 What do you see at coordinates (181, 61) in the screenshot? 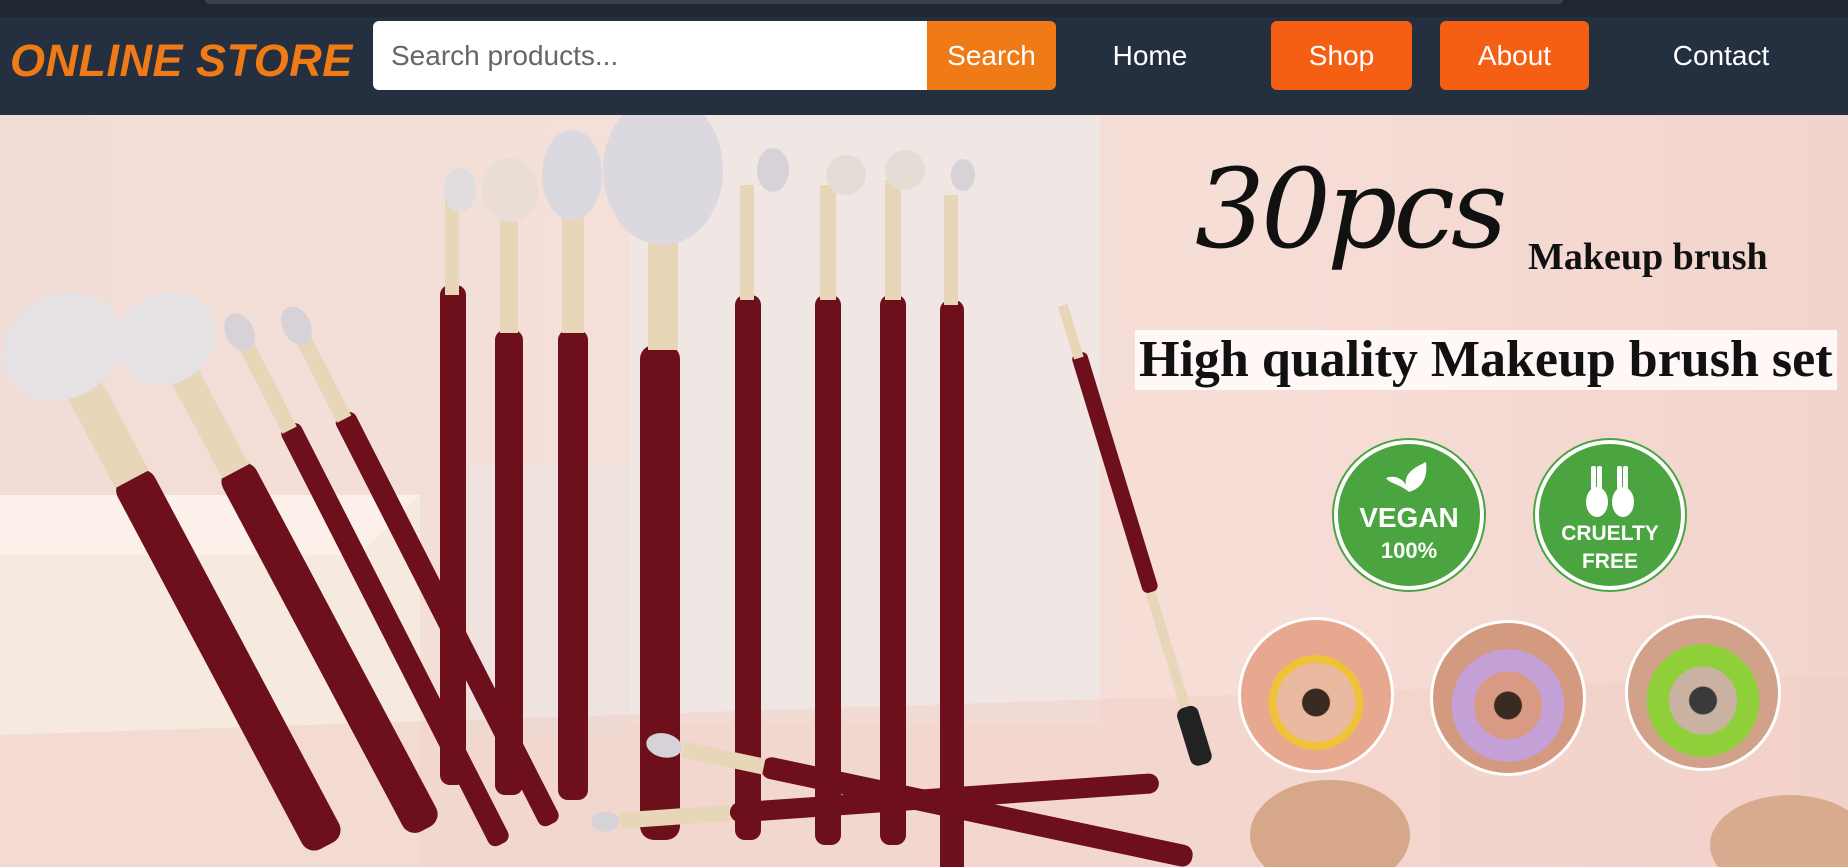
I see `store-logo: ONLINE STORE` at bounding box center [181, 61].